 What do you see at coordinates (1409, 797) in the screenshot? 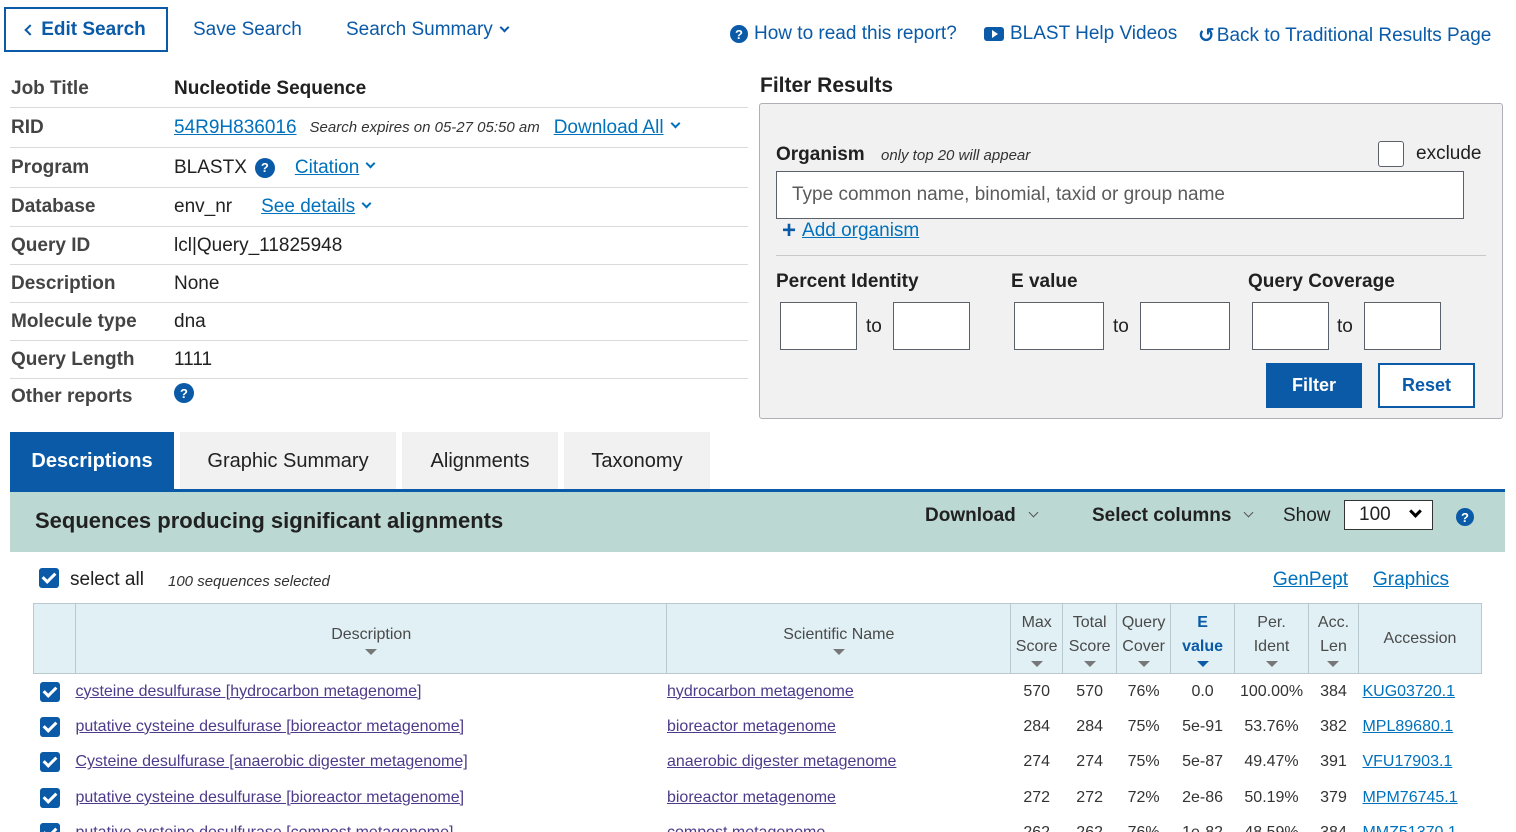
I see `accession-link: MPM76745.1` at bounding box center [1409, 797].